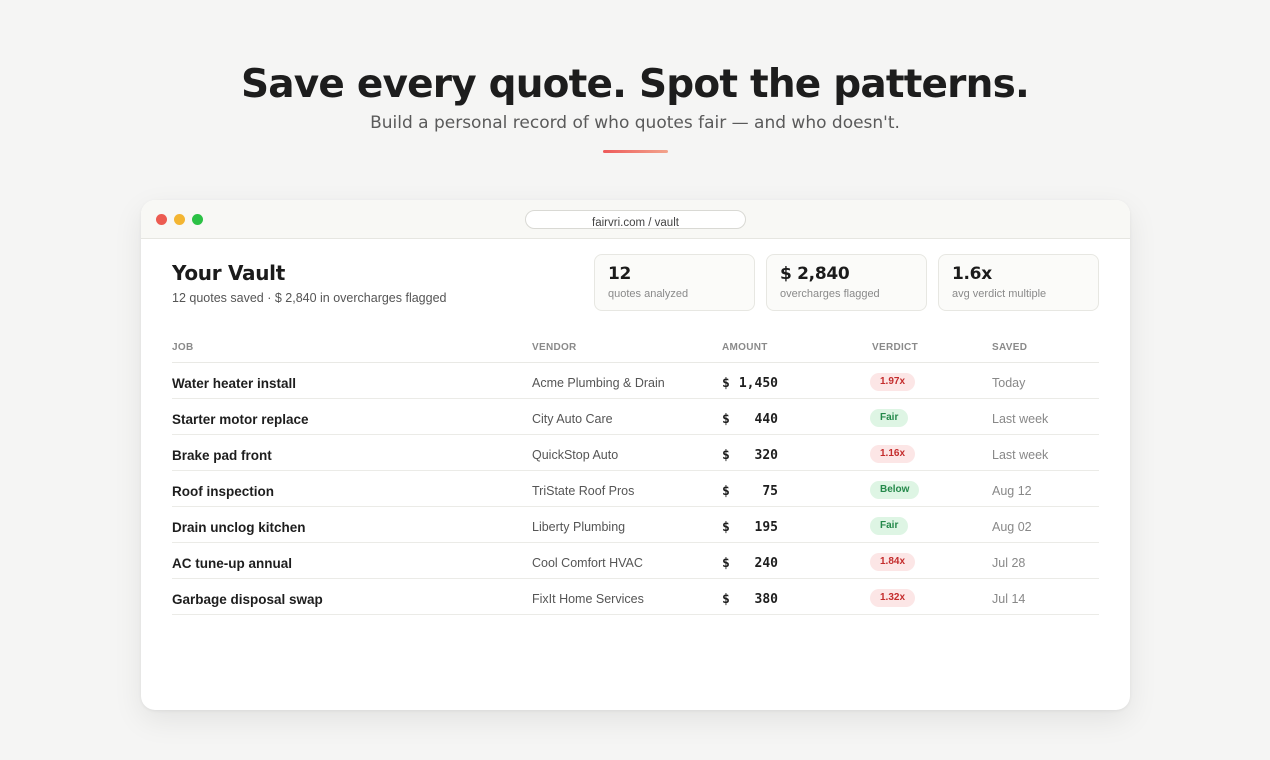 The image size is (1270, 760). Describe the element at coordinates (222, 455) in the screenshot. I see `job-name: Brake pad front` at that location.